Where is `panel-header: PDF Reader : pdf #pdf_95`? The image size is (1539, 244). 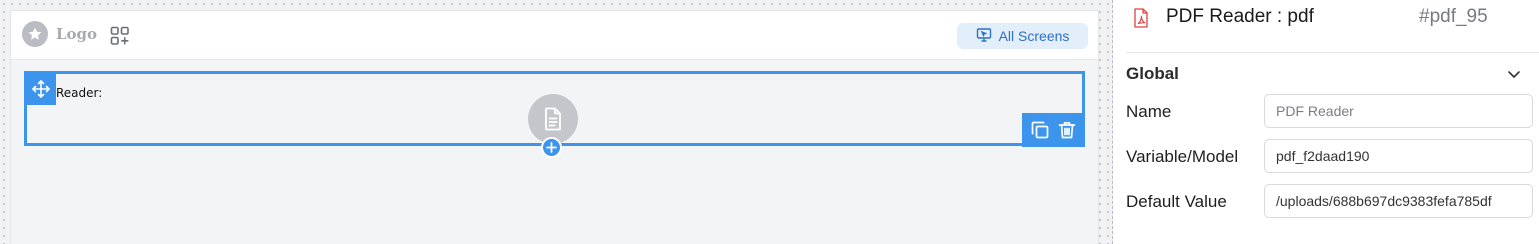 panel-header: PDF Reader : pdf #pdf_95 is located at coordinates (1326, 20).